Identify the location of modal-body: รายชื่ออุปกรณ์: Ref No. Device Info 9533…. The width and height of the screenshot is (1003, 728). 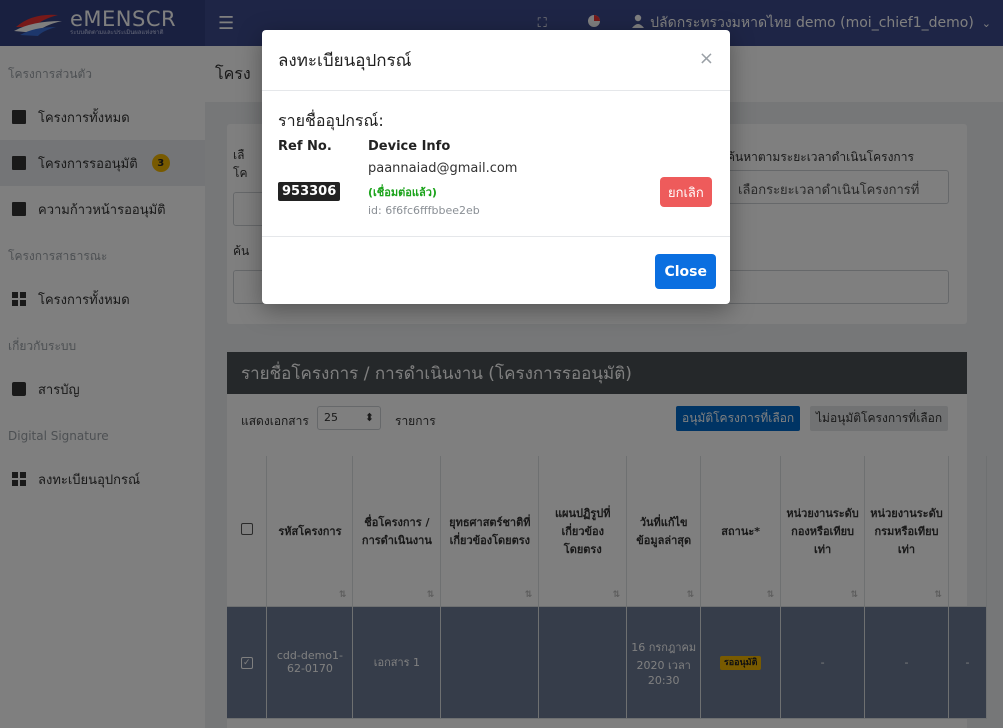
(496, 164).